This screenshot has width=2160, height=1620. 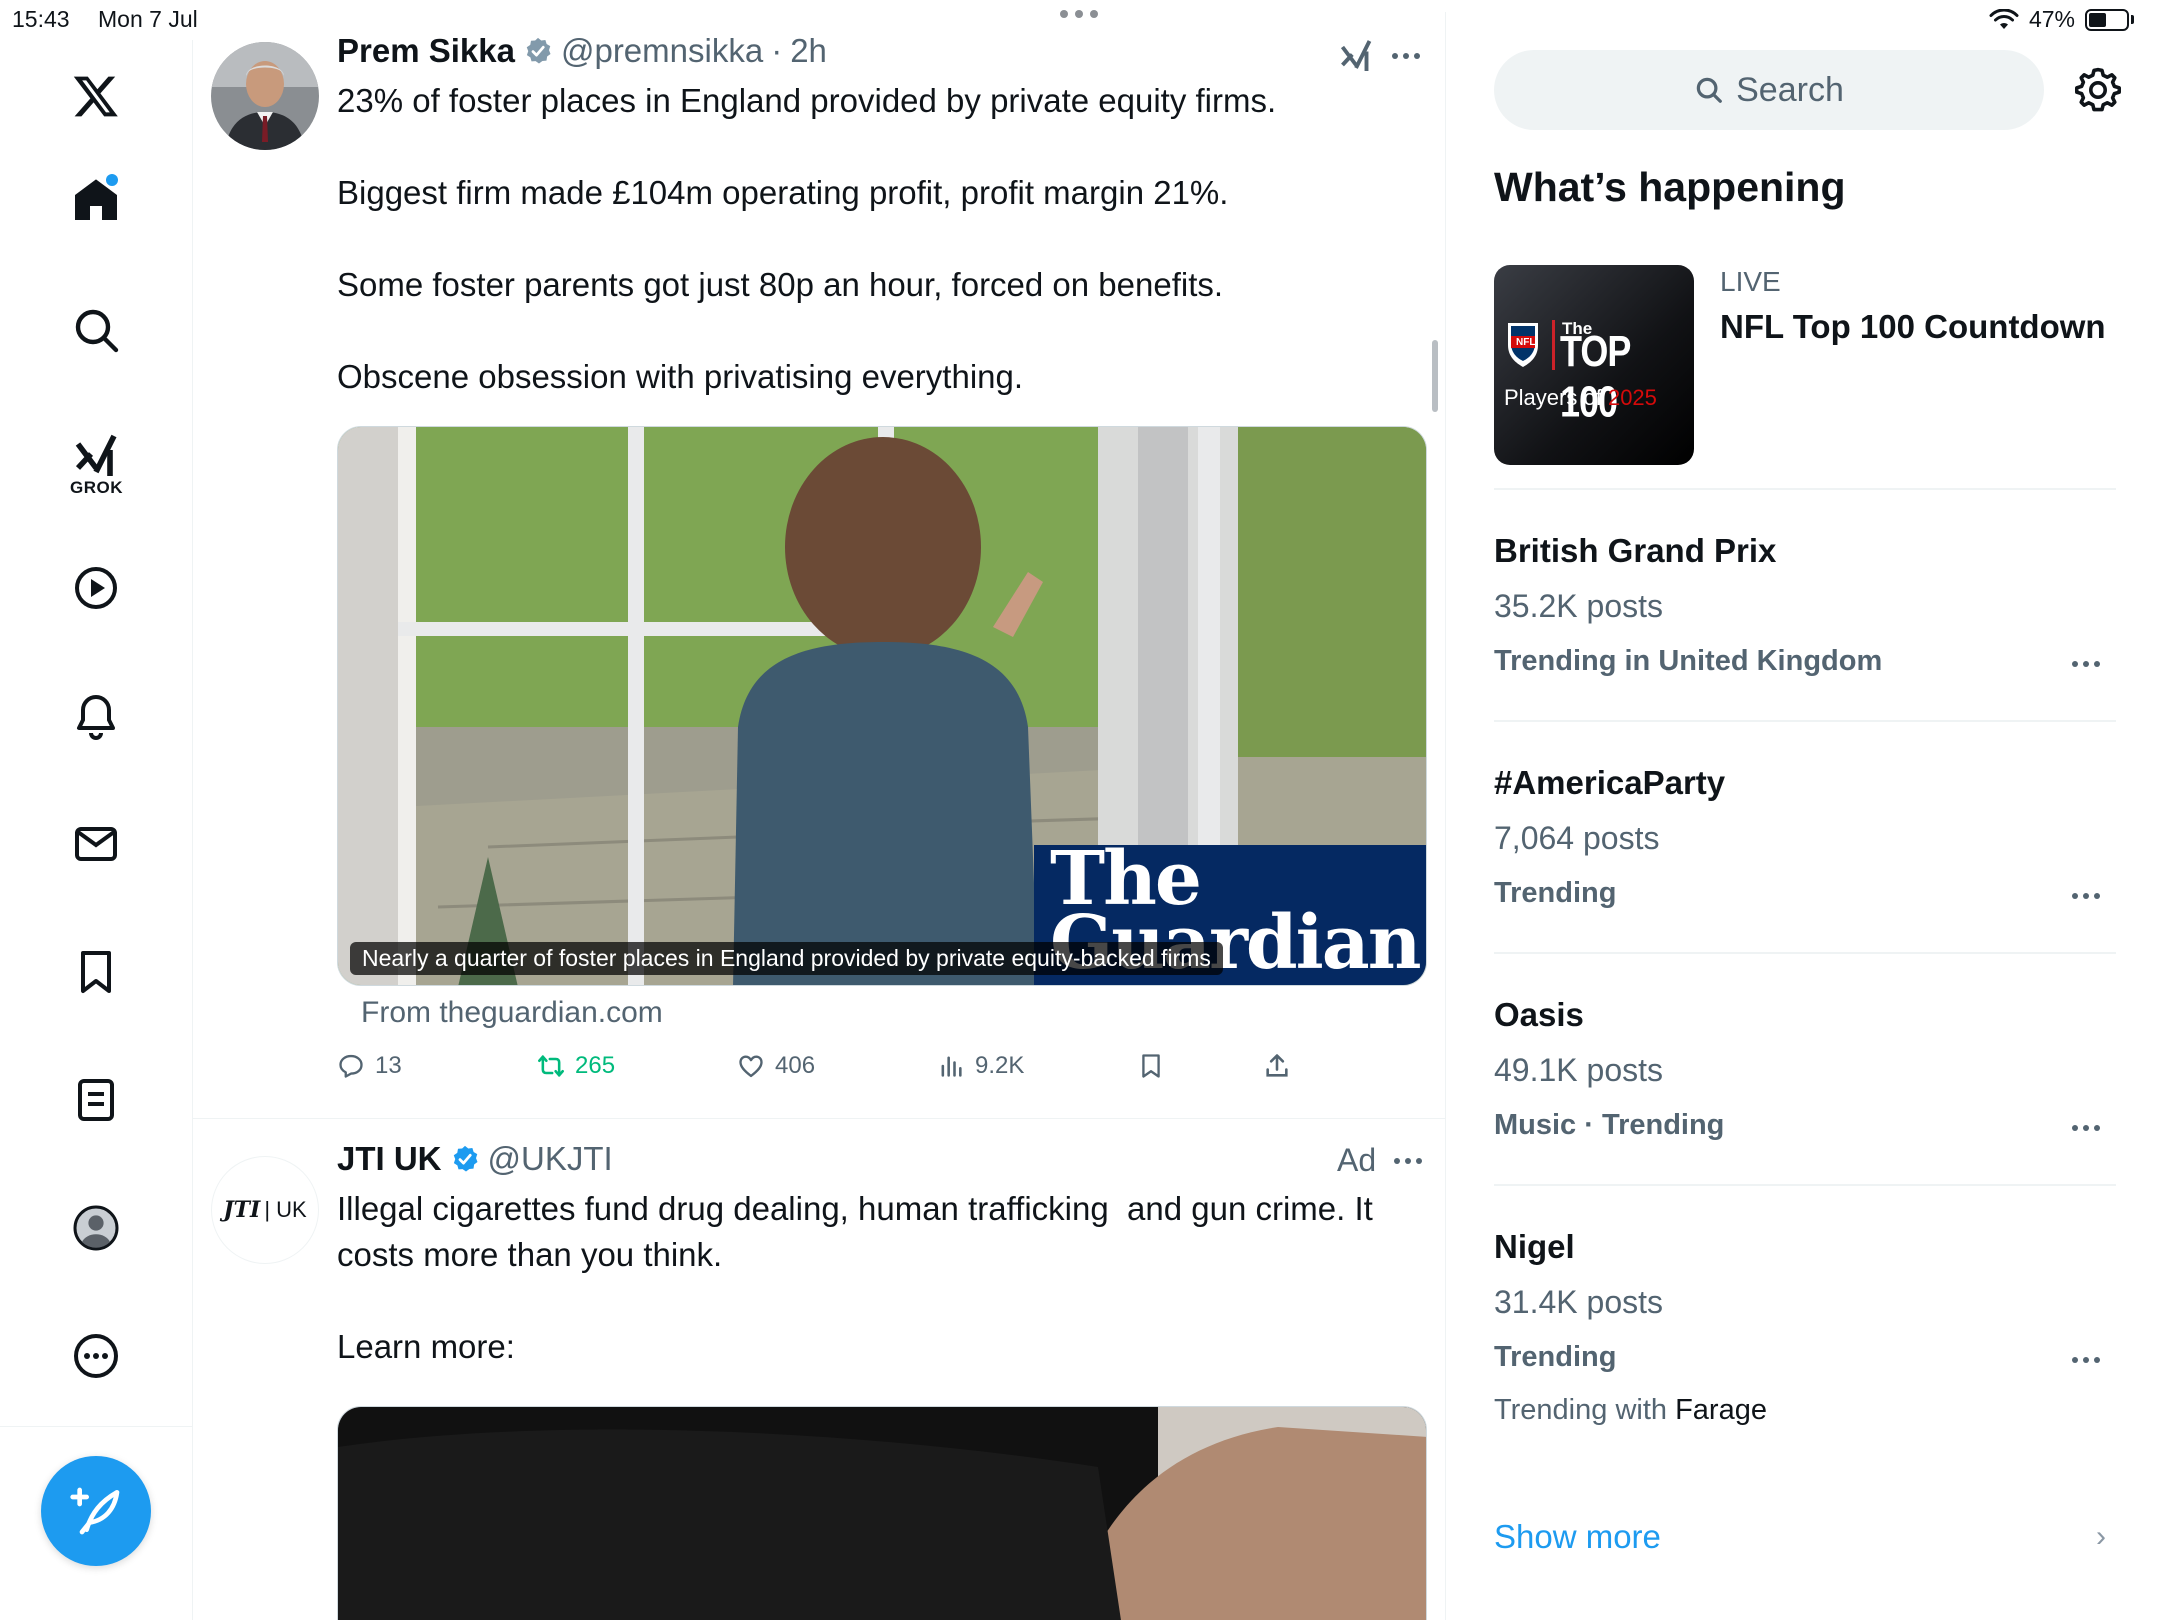 I want to click on wifi-icon, so click(x=2004, y=18).